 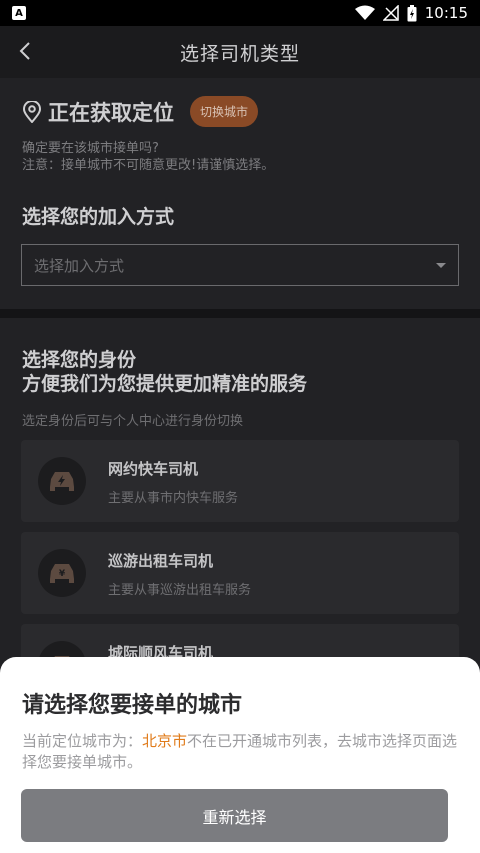 What do you see at coordinates (441, 265) in the screenshot?
I see `dropdown-caret-icon` at bounding box center [441, 265].